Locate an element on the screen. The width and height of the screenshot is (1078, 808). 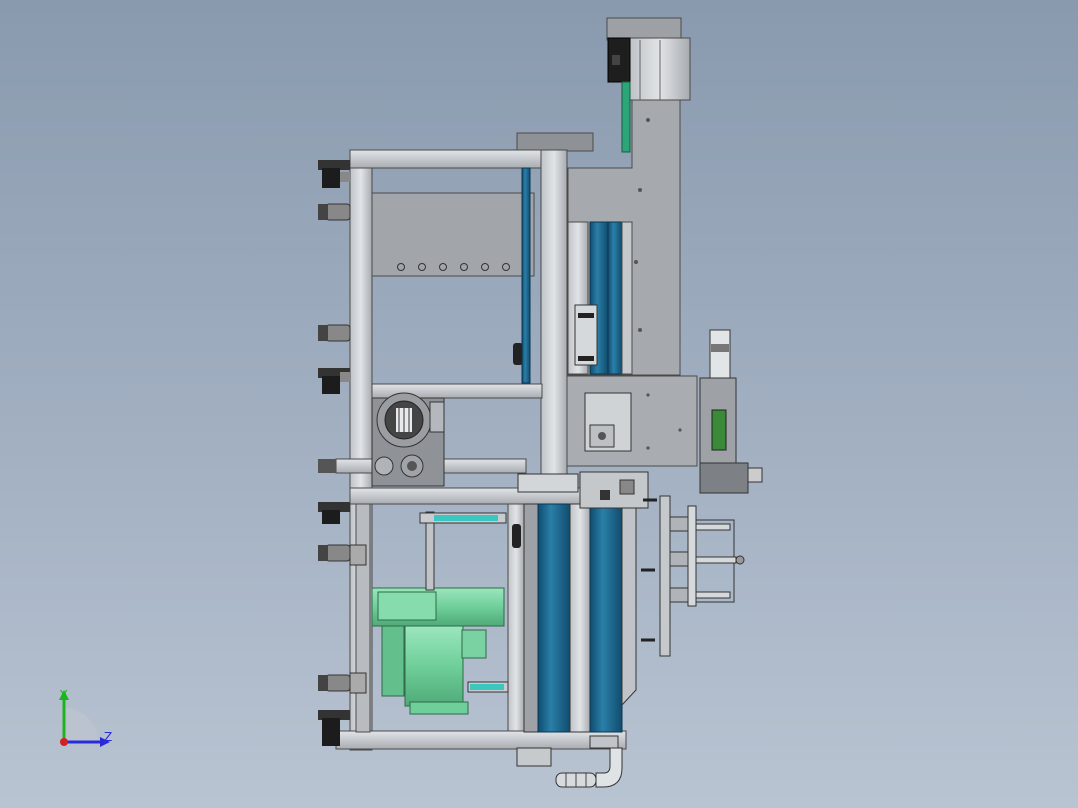
side-gripper-plate is located at coordinates (693, 576).